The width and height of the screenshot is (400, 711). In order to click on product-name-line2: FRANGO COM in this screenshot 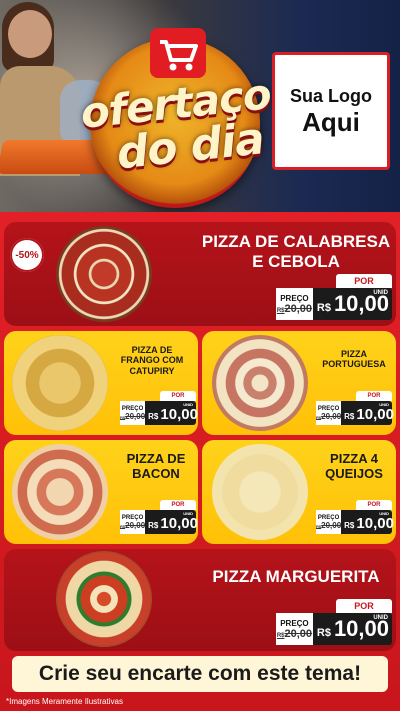, I will do `click(152, 360)`.